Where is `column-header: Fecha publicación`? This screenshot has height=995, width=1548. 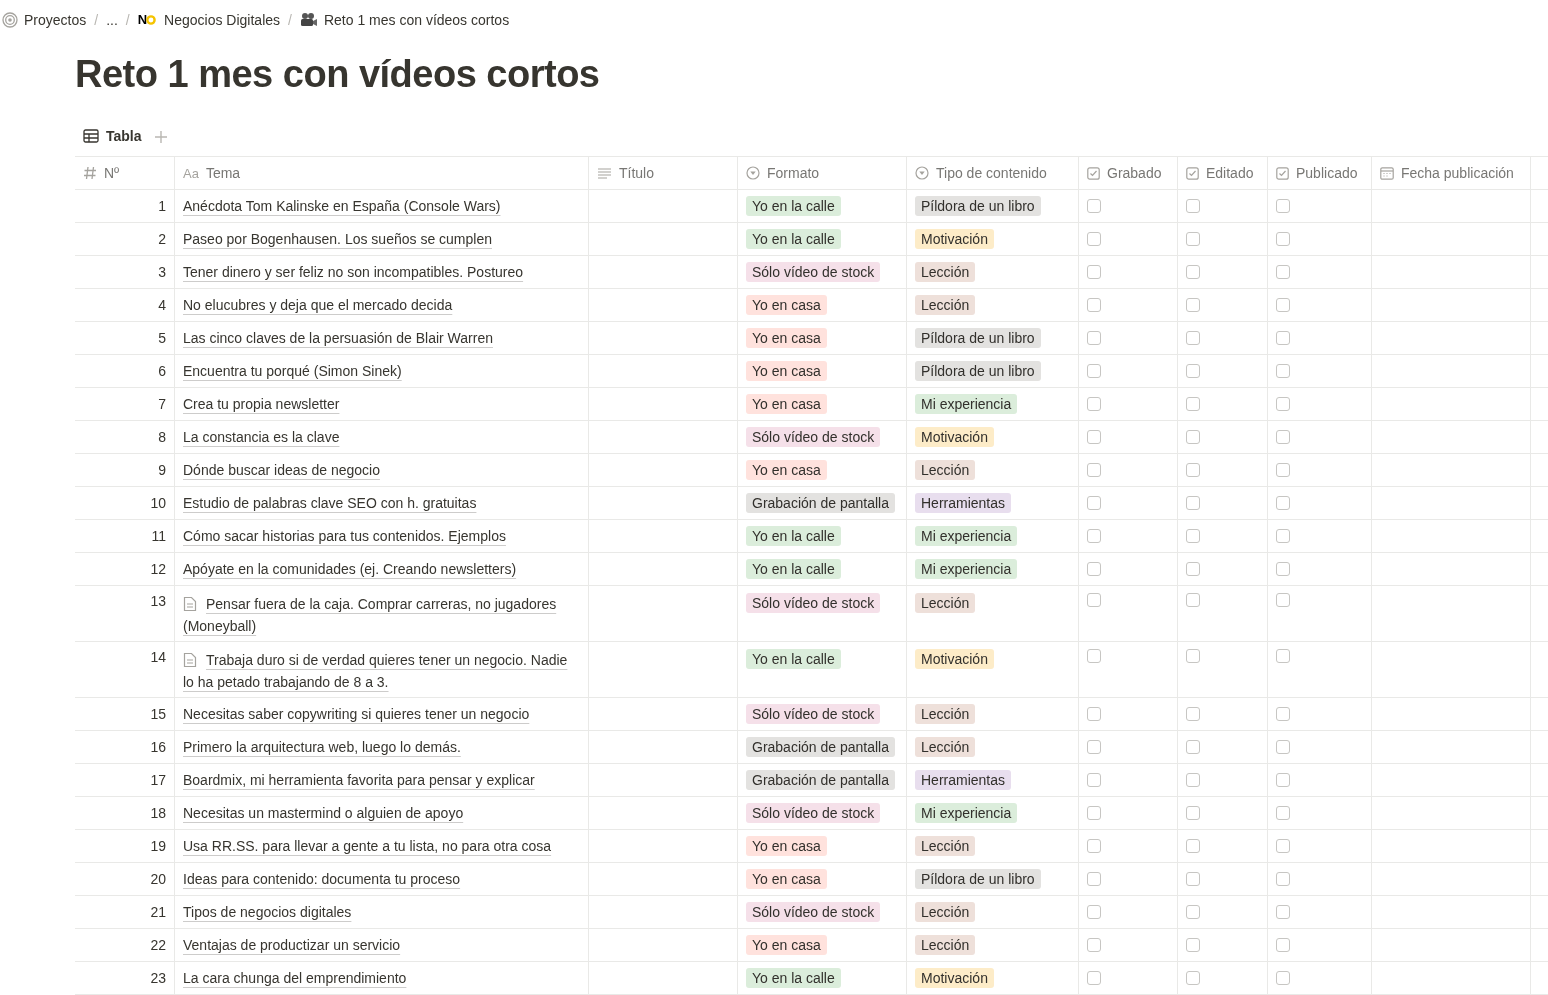 column-header: Fecha publicación is located at coordinates (1451, 173).